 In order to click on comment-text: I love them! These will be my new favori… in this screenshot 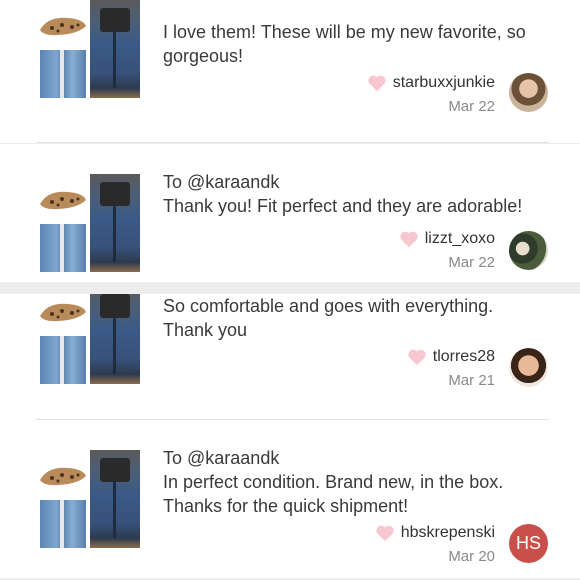, I will do `click(344, 32)`.